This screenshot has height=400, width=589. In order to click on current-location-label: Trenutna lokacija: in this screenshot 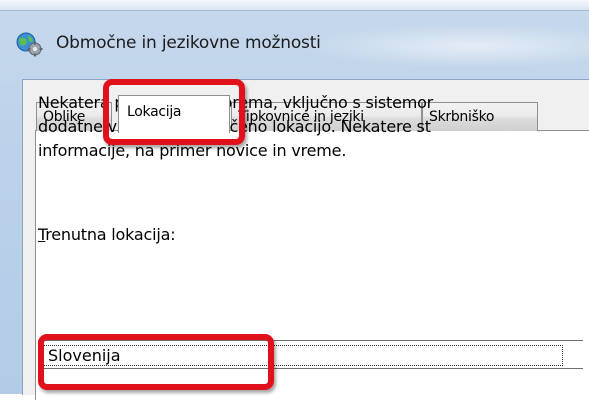, I will do `click(107, 234)`.